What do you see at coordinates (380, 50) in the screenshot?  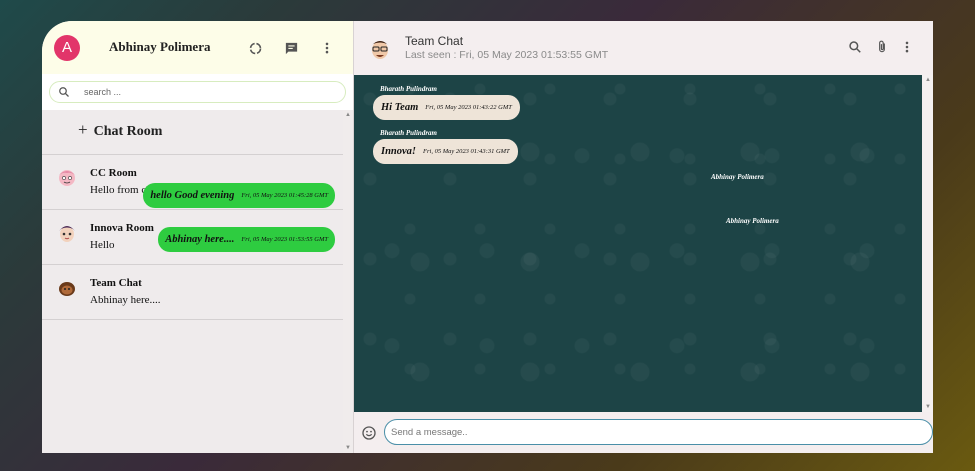 I see `chat-avatar` at bounding box center [380, 50].